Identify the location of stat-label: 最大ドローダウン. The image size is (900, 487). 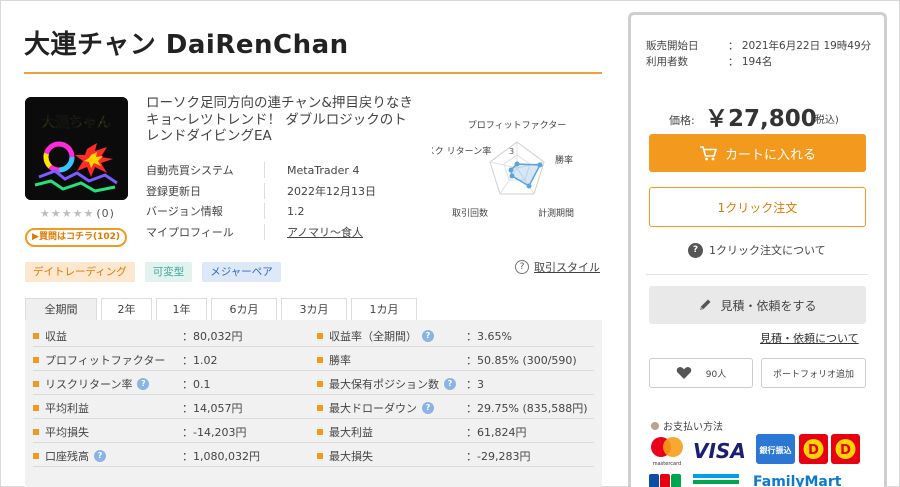
(373, 408).